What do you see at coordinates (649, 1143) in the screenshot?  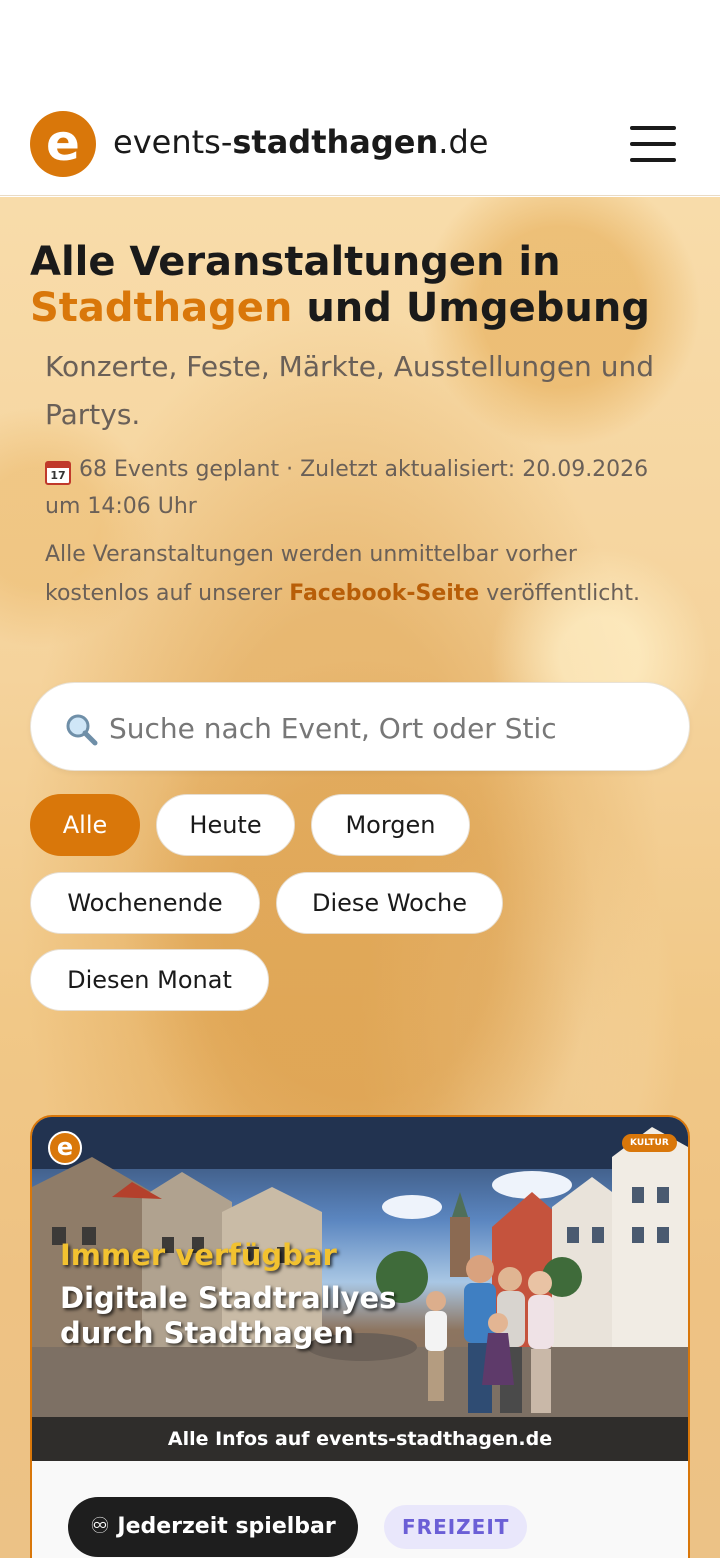 I see `card-category-tag: KULTUR` at bounding box center [649, 1143].